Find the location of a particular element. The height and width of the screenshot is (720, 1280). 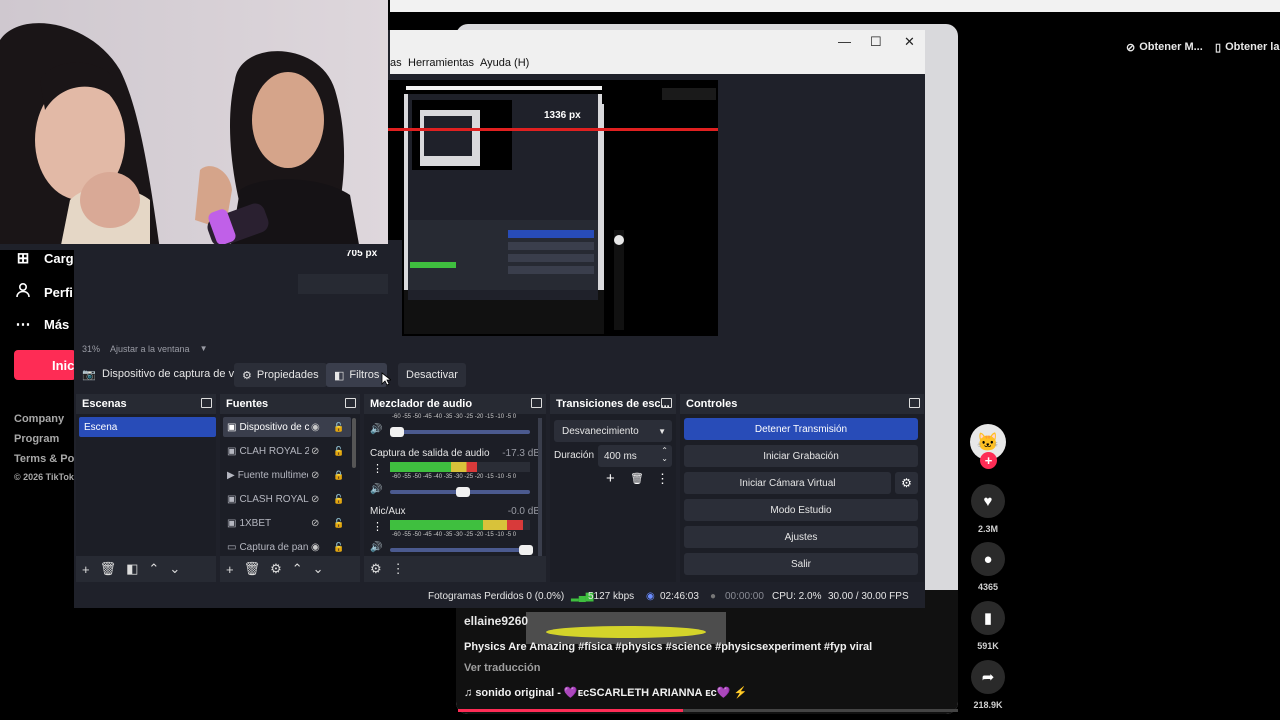

source-item: ▣ CLAH ROYAL 2 ⊘ 🔓 is located at coordinates (287, 451).